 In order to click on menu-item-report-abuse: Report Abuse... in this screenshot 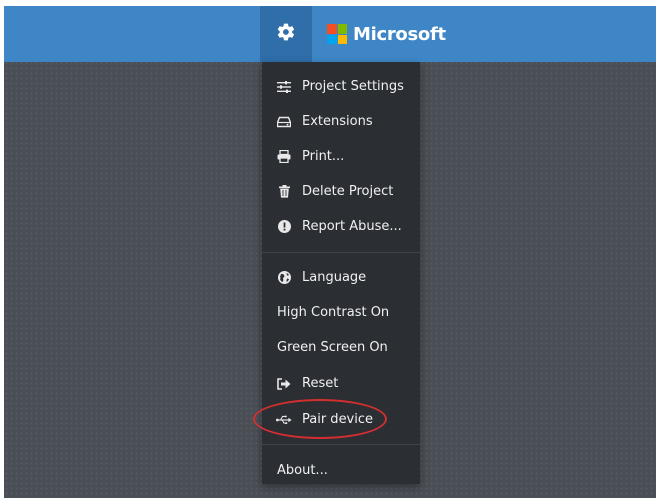, I will do `click(341, 226)`.